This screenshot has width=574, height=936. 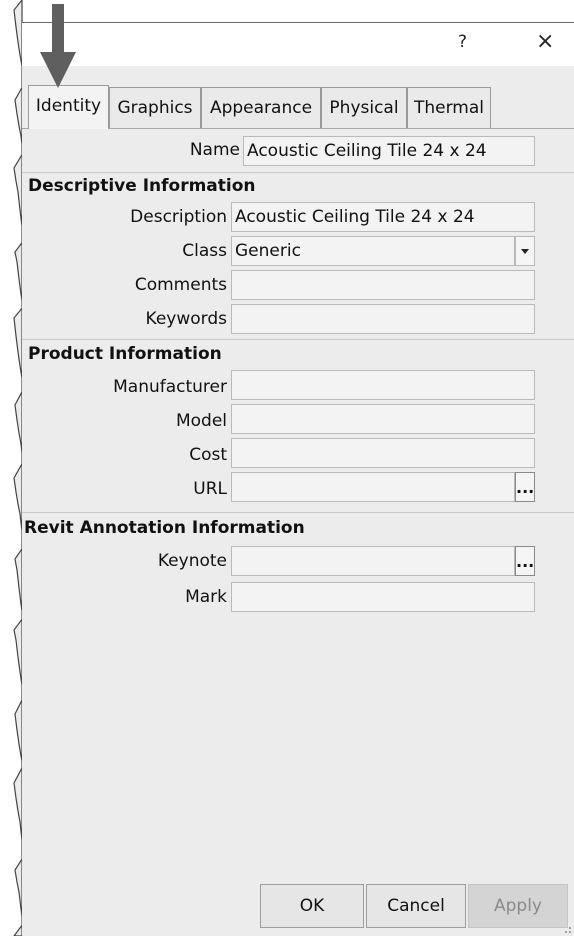 I want to click on resize-grip-icon, so click(x=567, y=929).